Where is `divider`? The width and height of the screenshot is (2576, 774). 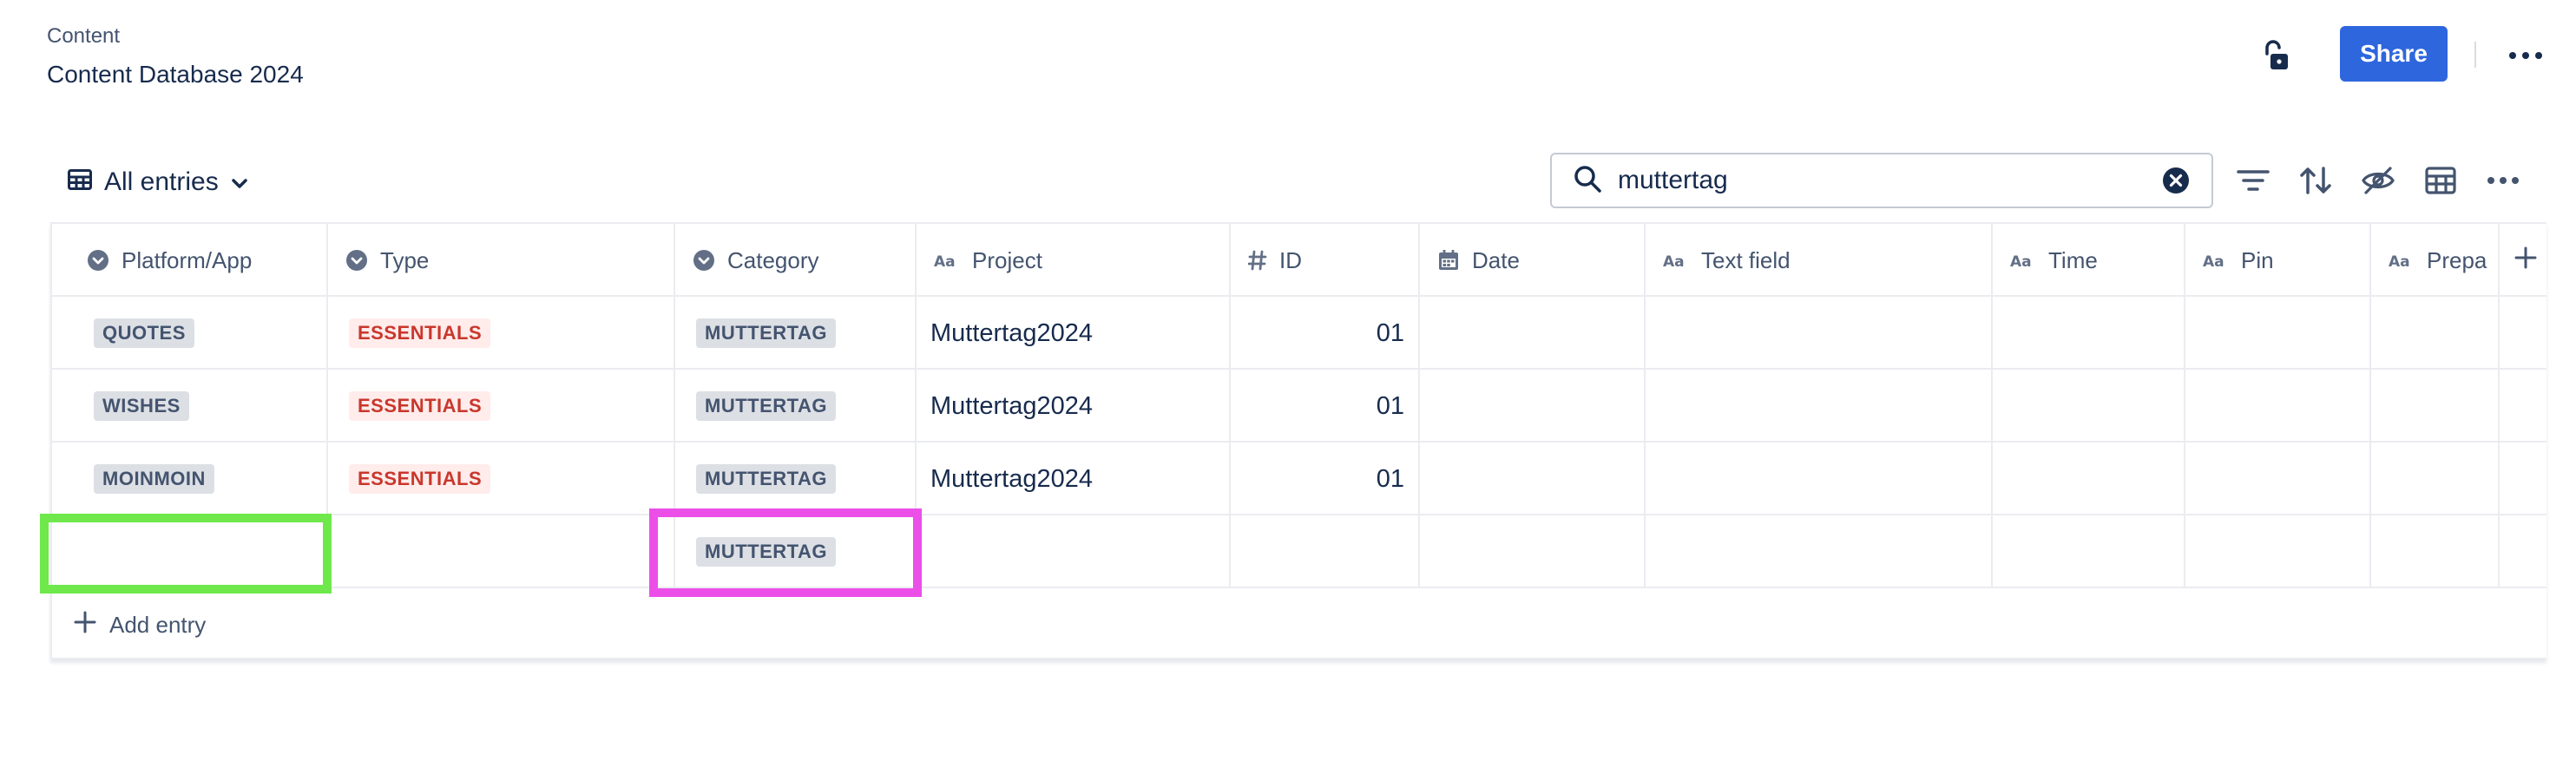 divider is located at coordinates (2475, 55).